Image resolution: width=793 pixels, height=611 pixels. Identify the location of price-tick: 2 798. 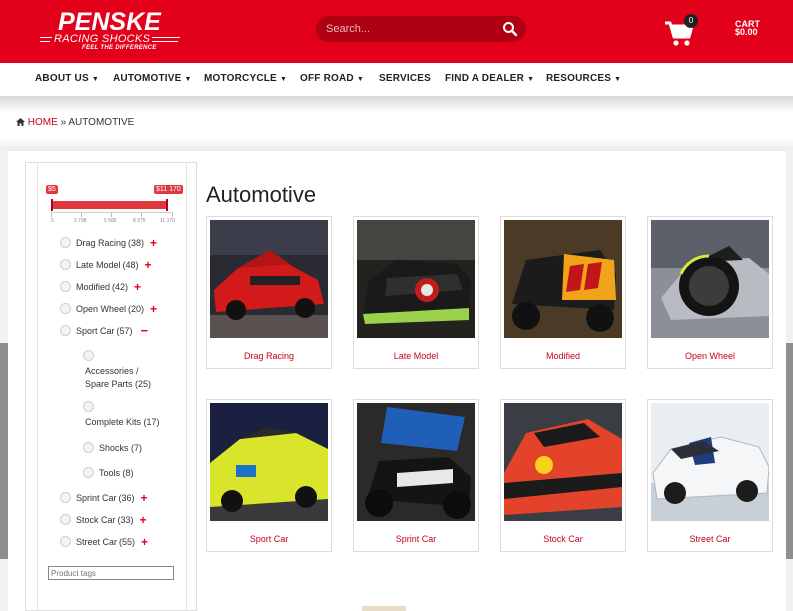
(80, 221).